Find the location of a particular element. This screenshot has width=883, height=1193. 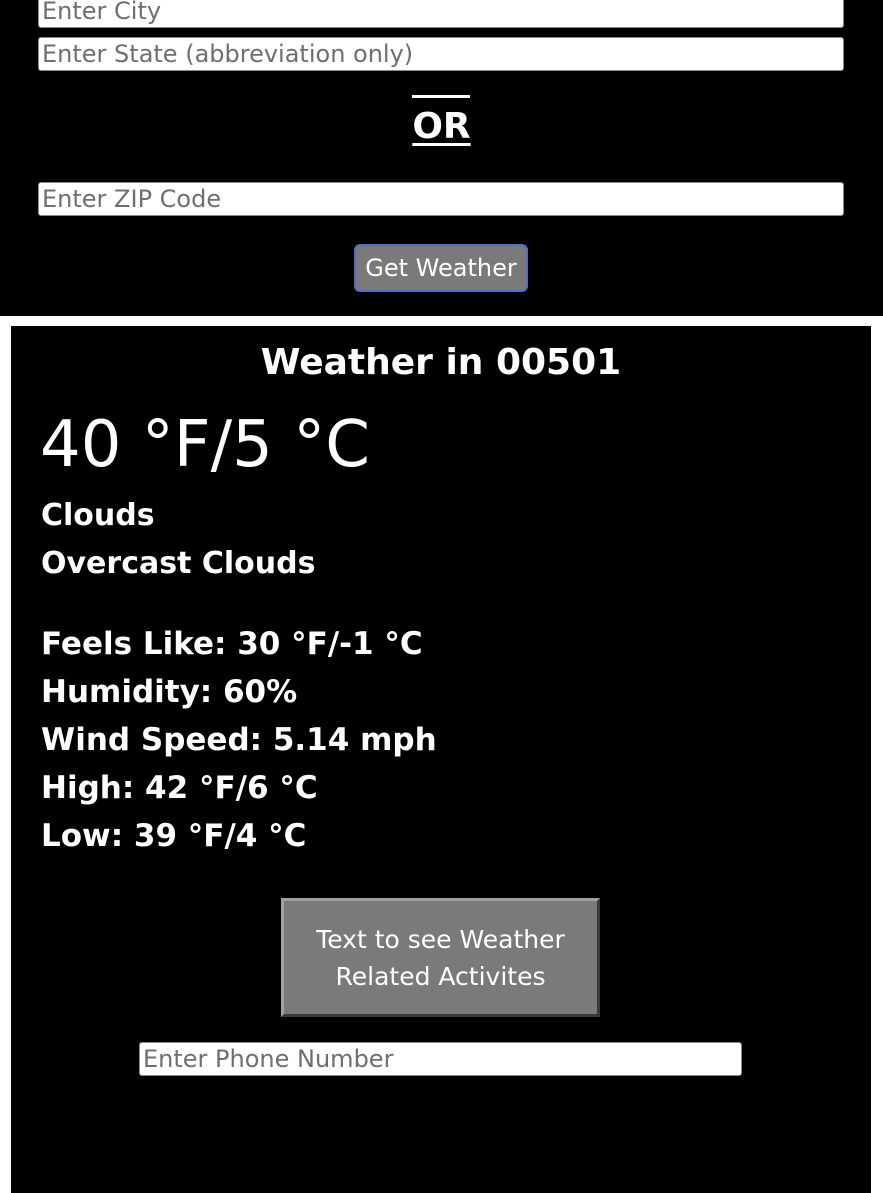

feels-like-value: Feels Like: 30 °F/-1 °C is located at coordinates (232, 644).